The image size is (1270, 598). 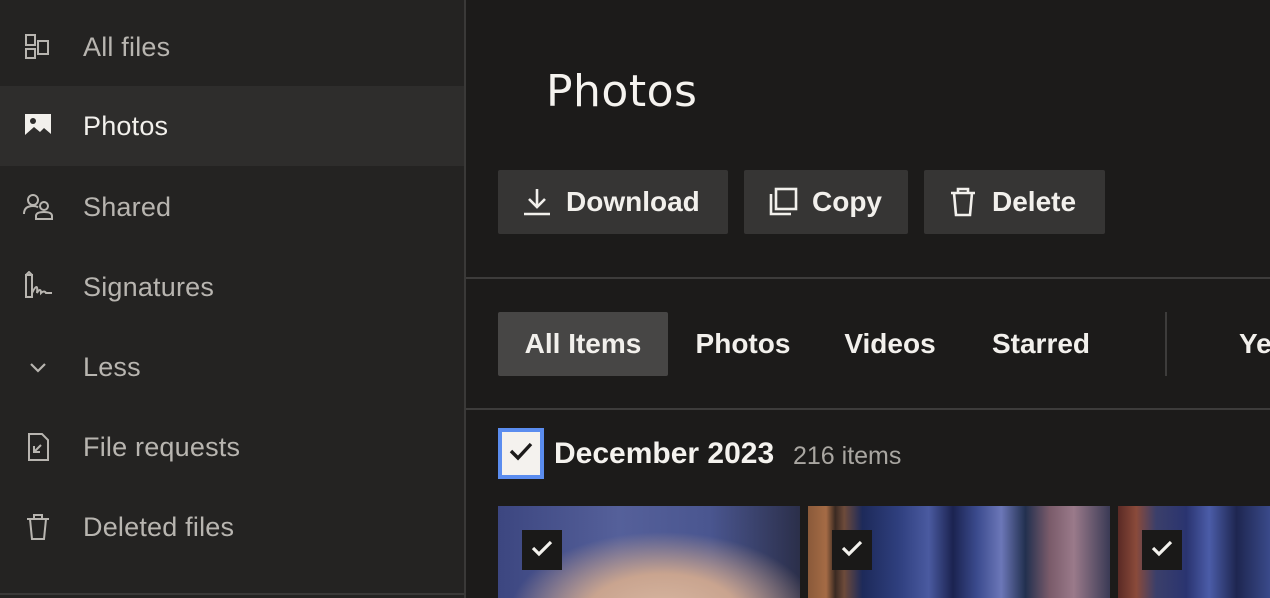 I want to click on group-select-checkbox, so click(x=521, y=453).